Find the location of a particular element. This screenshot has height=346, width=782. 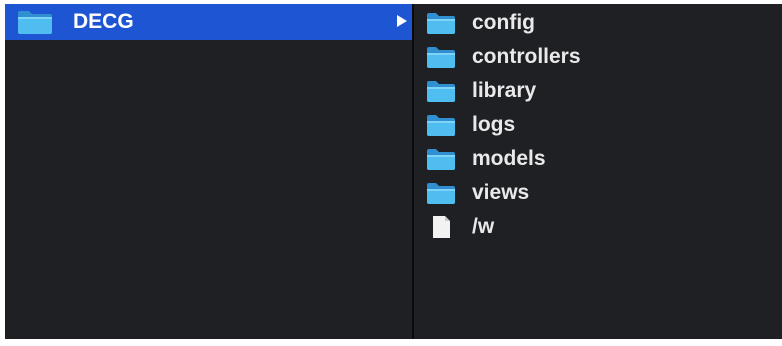

list-item-label: logs is located at coordinates (494, 124).